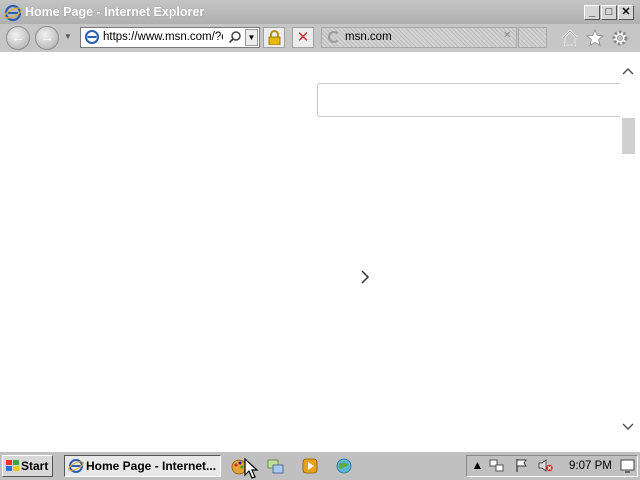 The height and width of the screenshot is (480, 640). I want to click on forward-button: →, so click(47, 38).